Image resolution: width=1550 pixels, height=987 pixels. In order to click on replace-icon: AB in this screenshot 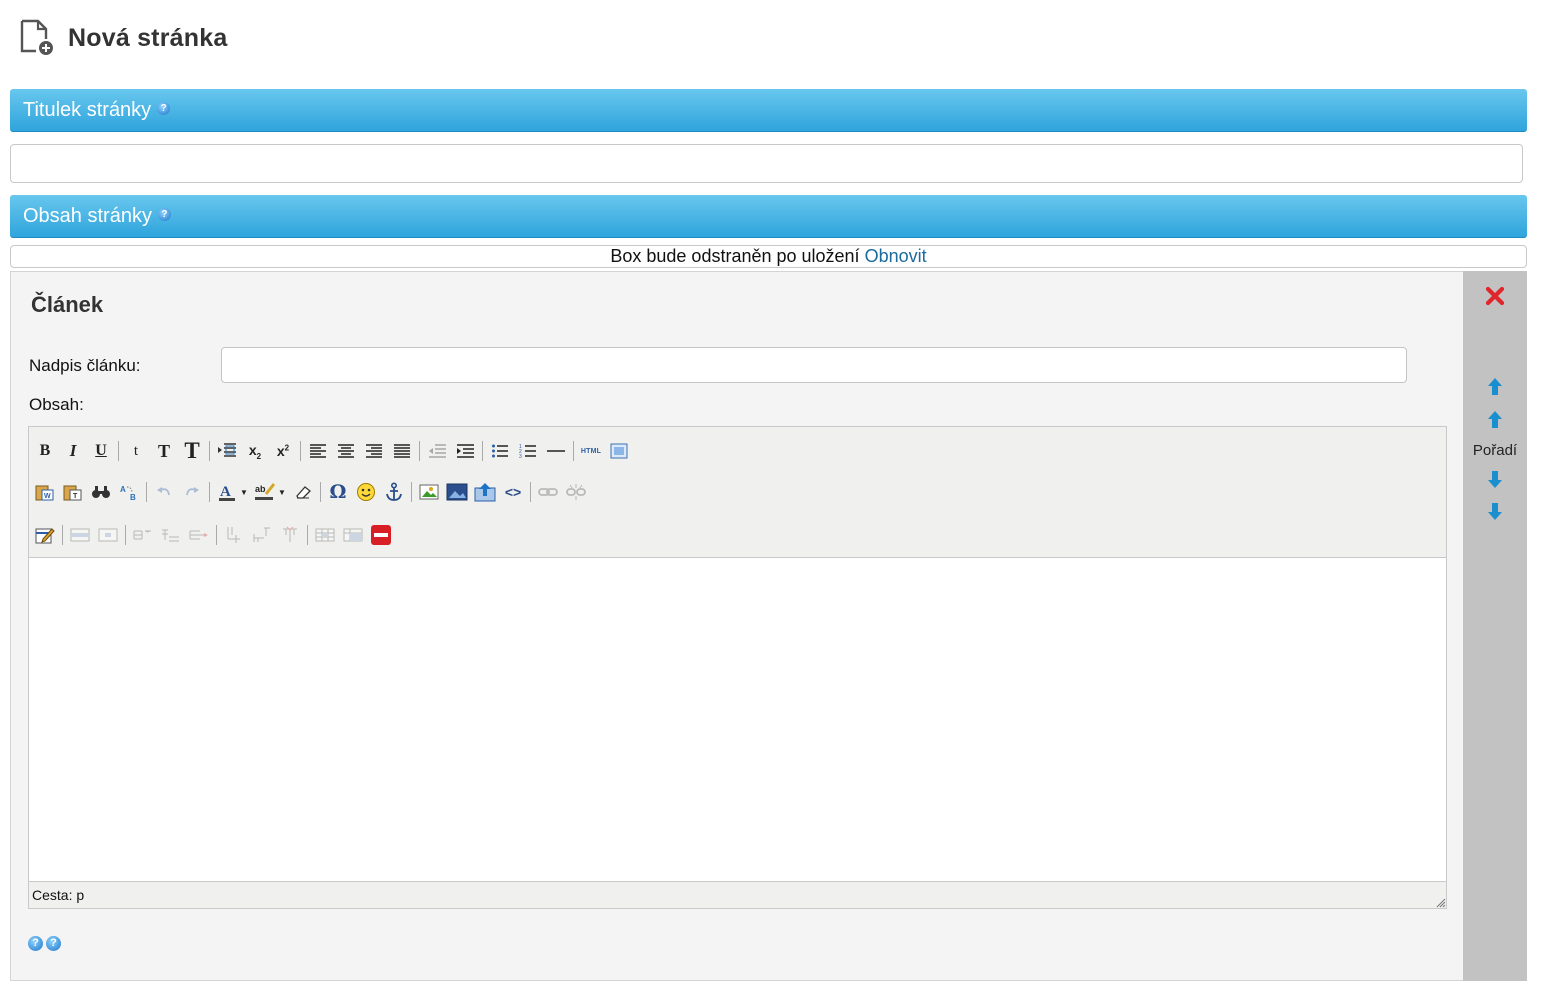, I will do `click(129, 492)`.